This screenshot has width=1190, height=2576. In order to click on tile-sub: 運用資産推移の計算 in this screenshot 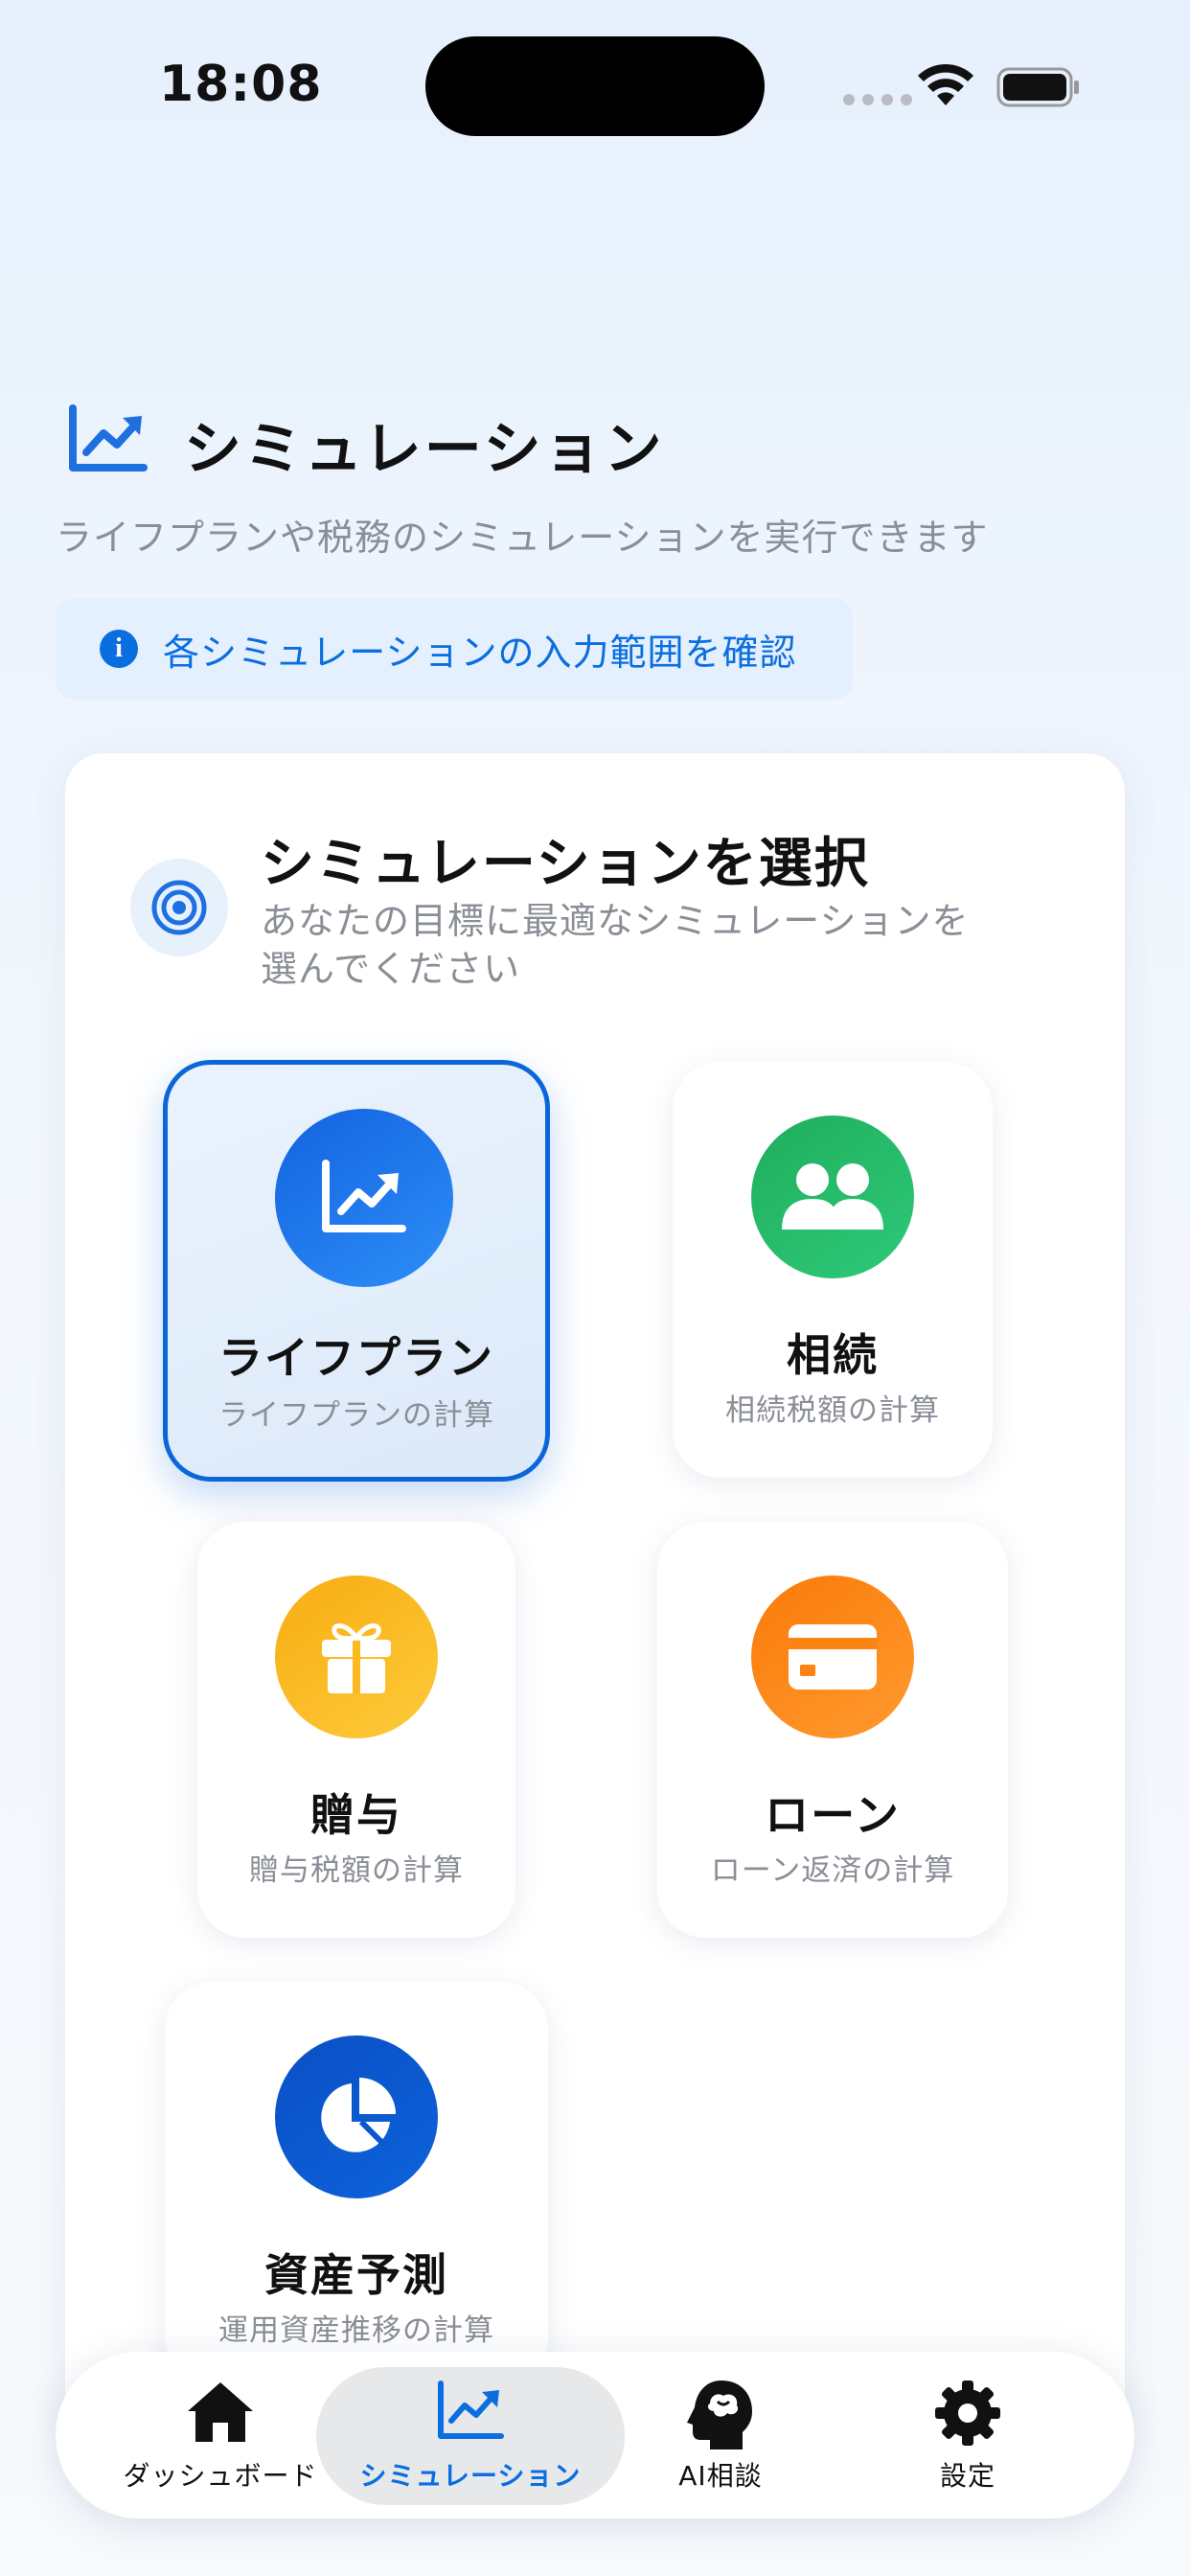, I will do `click(356, 2330)`.